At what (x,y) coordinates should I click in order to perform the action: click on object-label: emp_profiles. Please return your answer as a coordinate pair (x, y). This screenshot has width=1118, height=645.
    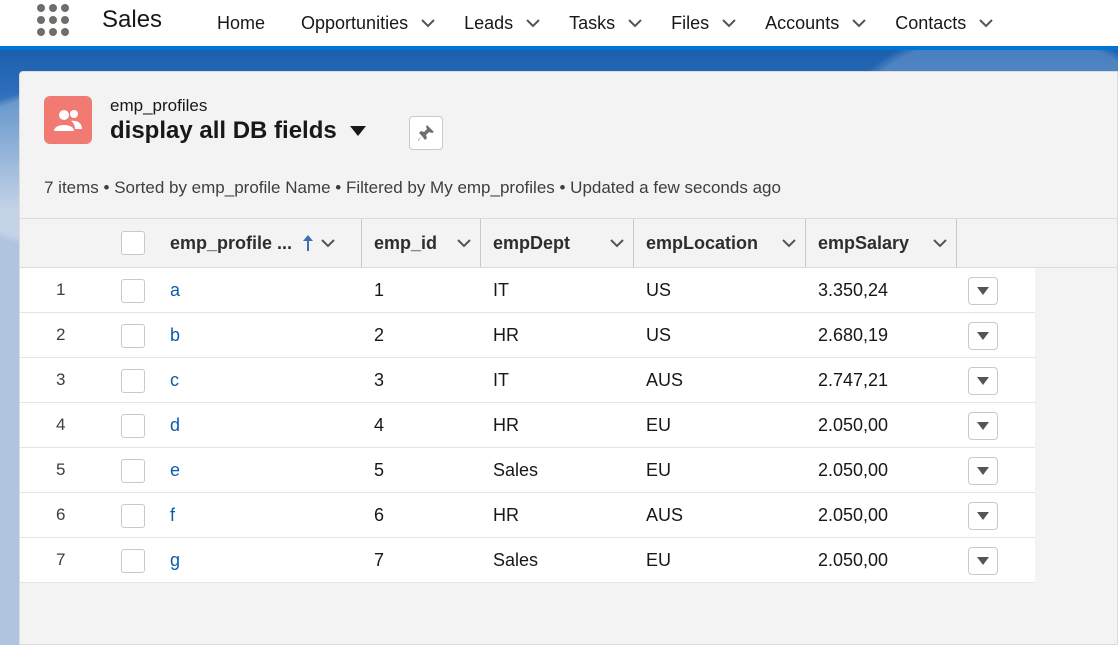
    Looking at the image, I should click on (159, 105).